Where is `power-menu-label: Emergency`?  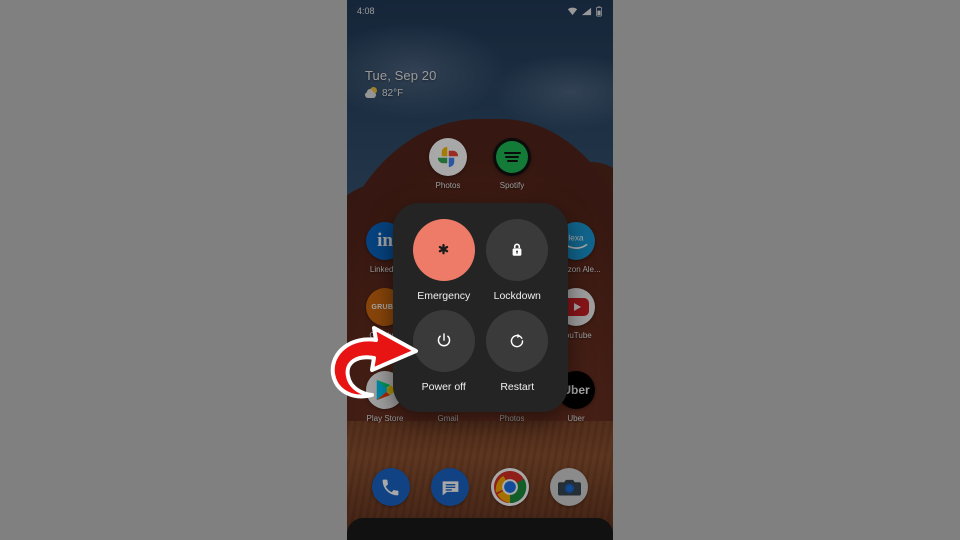
power-menu-label: Emergency is located at coordinates (444, 296).